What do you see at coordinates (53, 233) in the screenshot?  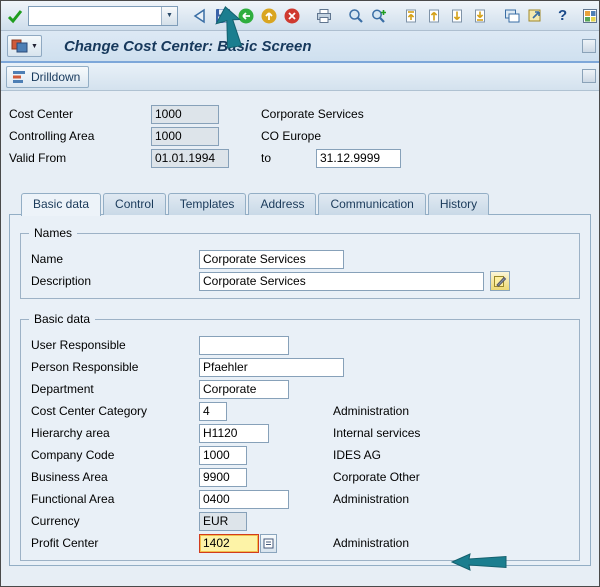 I see `names-group-title: Names` at bounding box center [53, 233].